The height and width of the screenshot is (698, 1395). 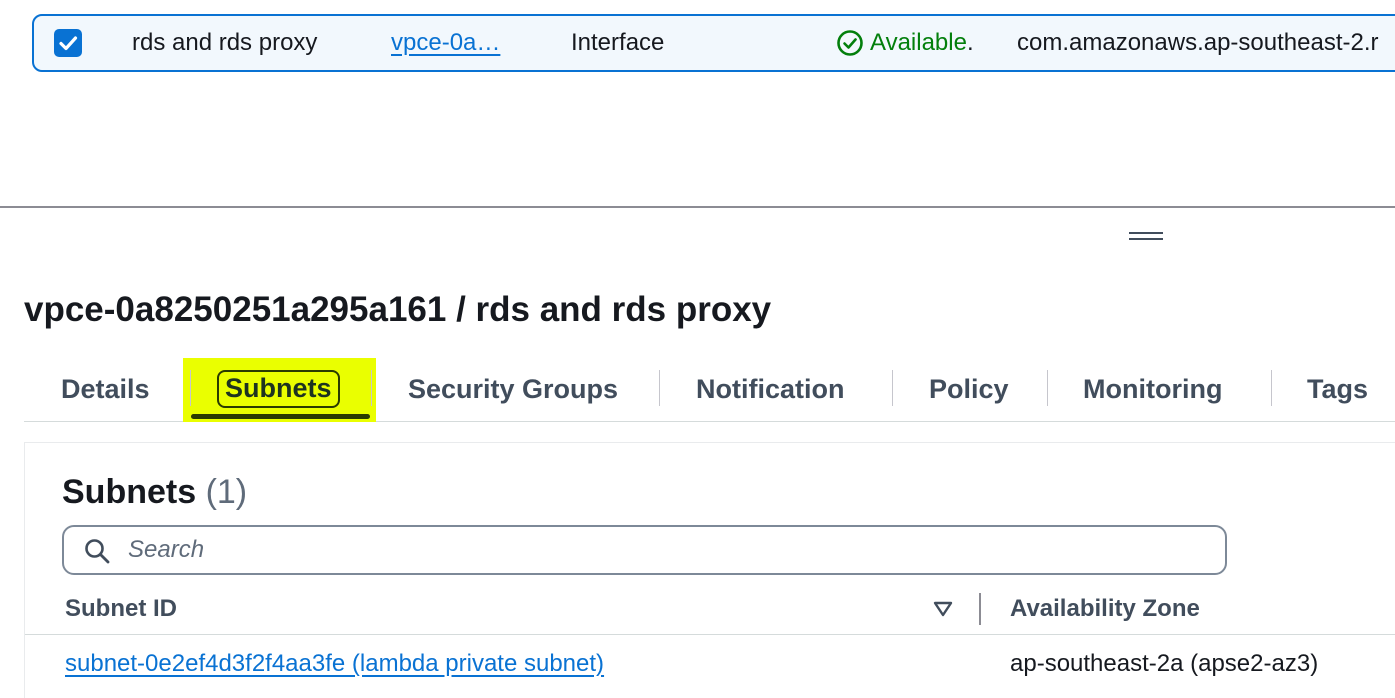 What do you see at coordinates (770, 389) in the screenshot?
I see `tab-notification: Notification` at bounding box center [770, 389].